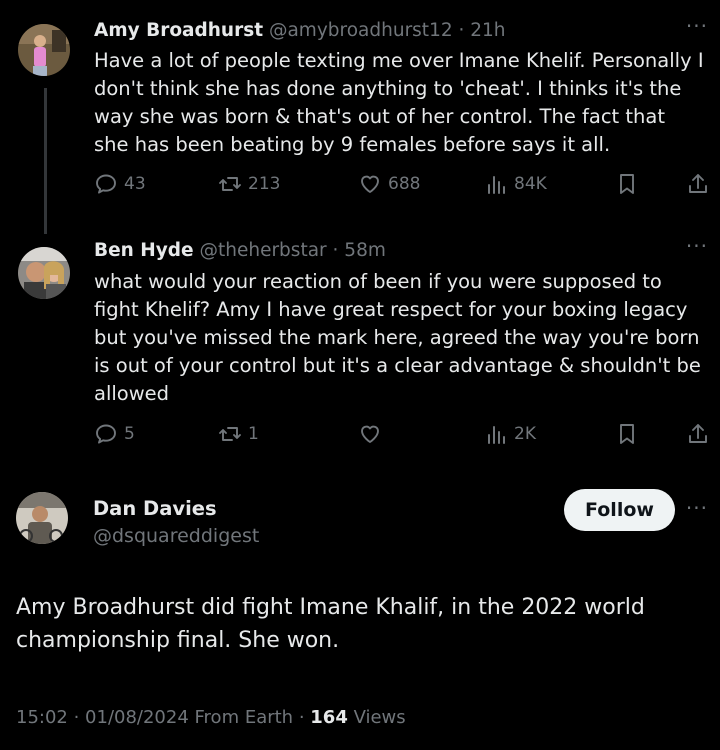 The image size is (720, 750). I want to click on author-handle: @dsquareddigest, so click(176, 536).